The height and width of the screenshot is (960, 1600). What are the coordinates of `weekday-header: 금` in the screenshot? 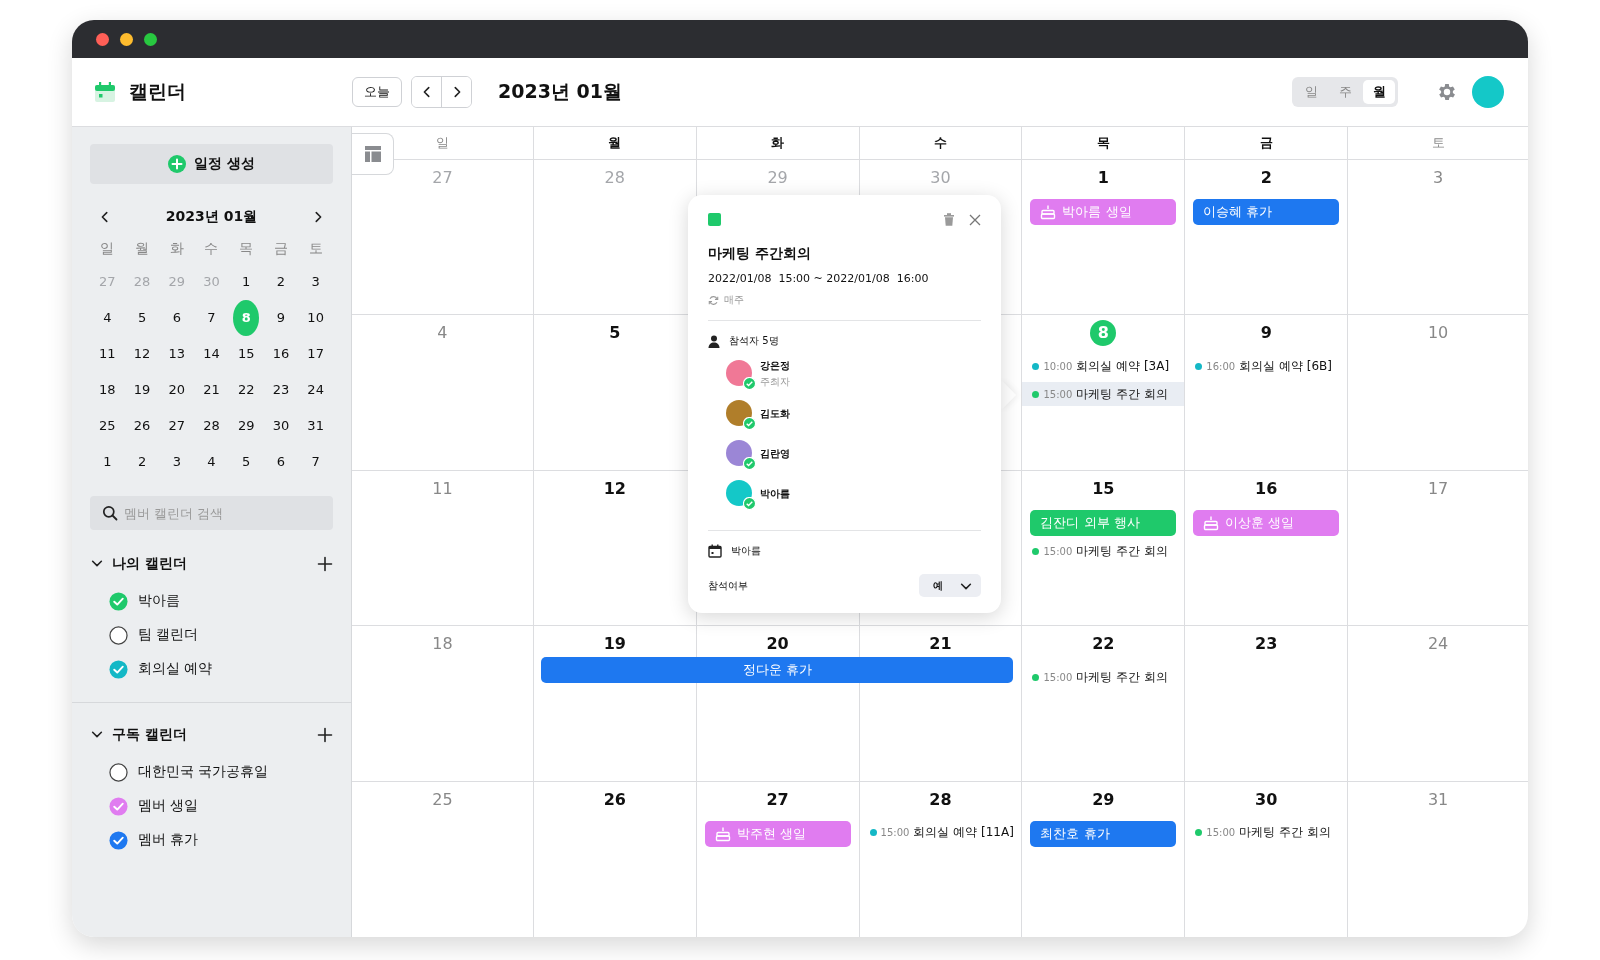 It's located at (1266, 143).